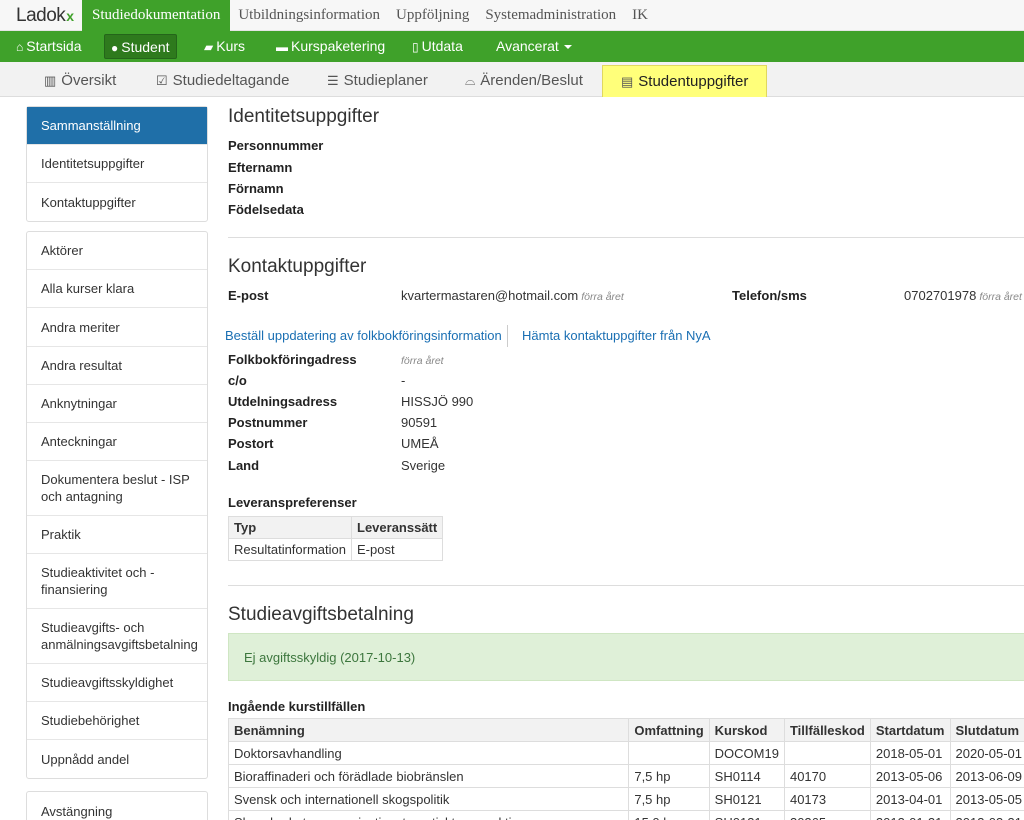  I want to click on table-cell: 40173, so click(827, 799).